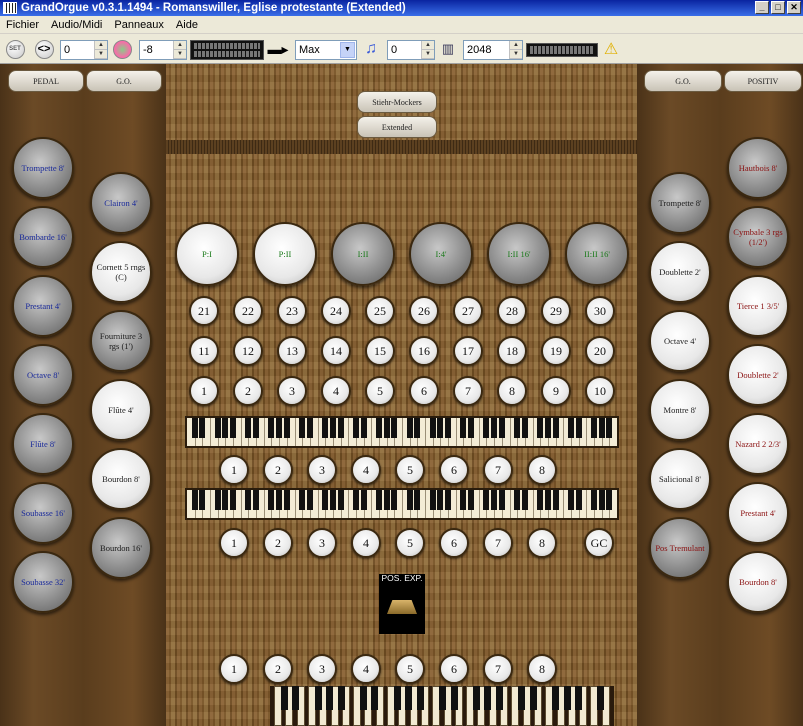  Describe the element at coordinates (121, 548) in the screenshot. I see `go-stop-bourdon-16: Bourdon 16'` at that location.